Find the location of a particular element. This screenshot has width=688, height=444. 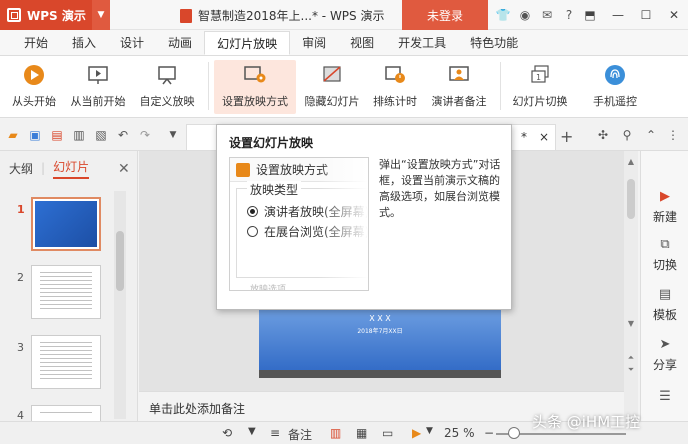

phone-remote-button: 手机遥控 is located at coordinates (615, 87).